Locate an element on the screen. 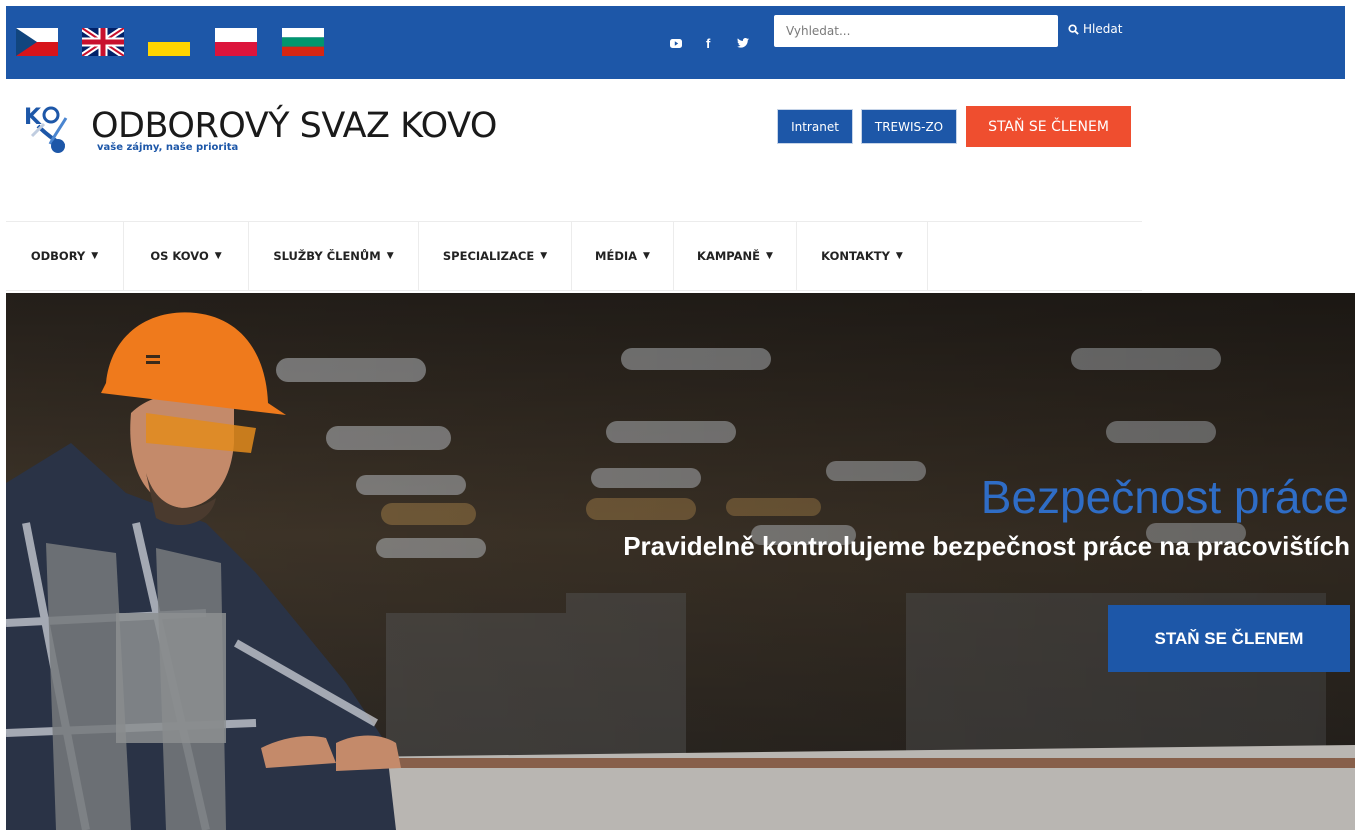  intranet-button: Intranet is located at coordinates (815, 126).